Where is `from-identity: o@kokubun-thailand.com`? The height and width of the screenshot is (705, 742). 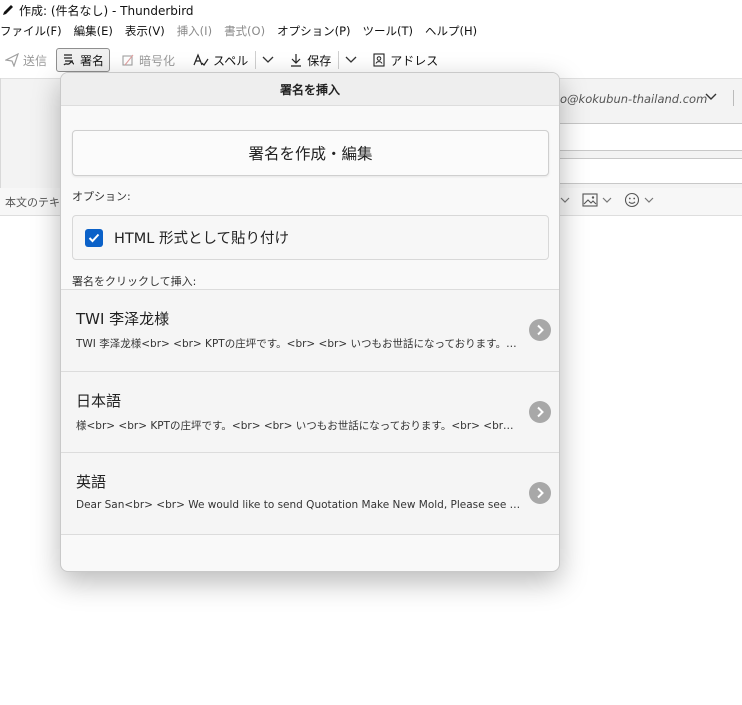
from-identity: o@kokubun-thailand.com is located at coordinates (633, 99).